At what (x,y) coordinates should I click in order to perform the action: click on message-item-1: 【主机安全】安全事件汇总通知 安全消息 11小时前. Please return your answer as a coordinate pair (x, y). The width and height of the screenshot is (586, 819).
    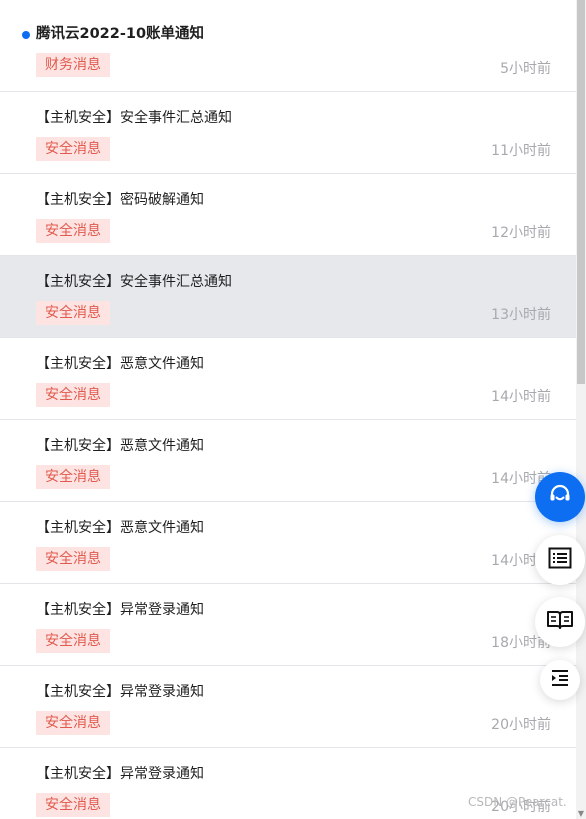
    Looking at the image, I should click on (288, 133).